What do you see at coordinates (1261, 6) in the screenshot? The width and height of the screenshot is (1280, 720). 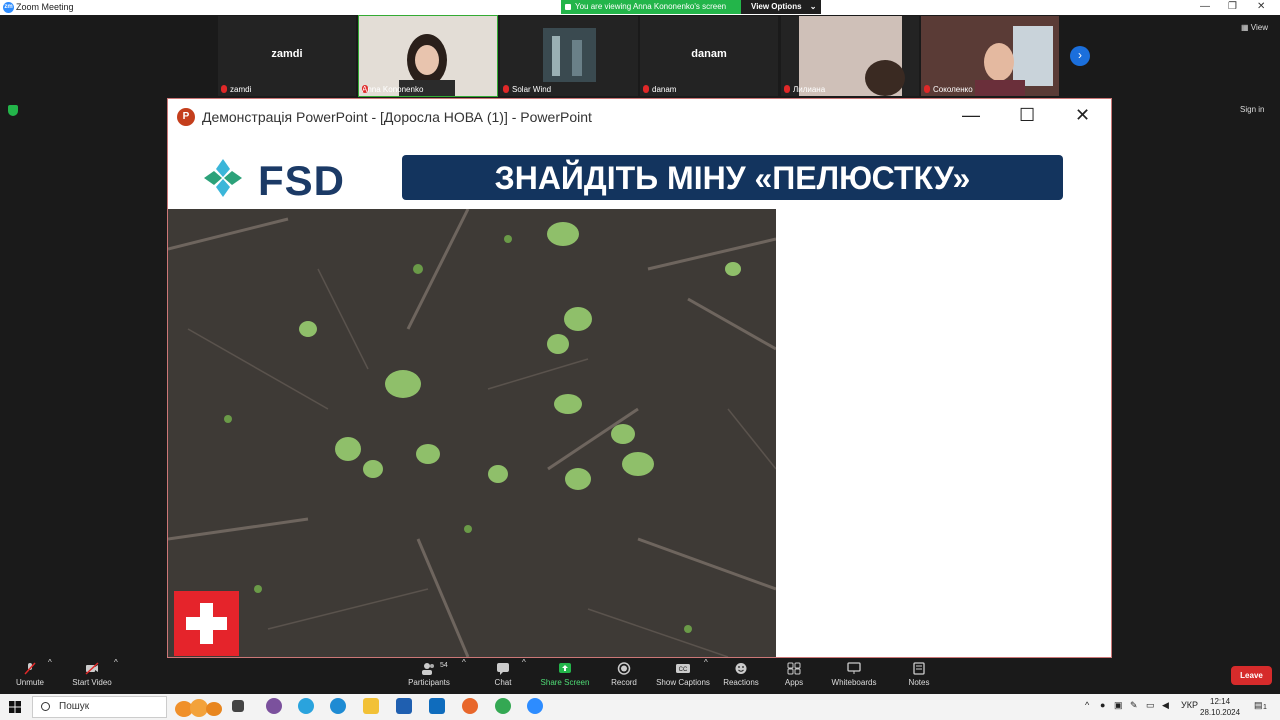 I see `close-button: ✕` at bounding box center [1261, 6].